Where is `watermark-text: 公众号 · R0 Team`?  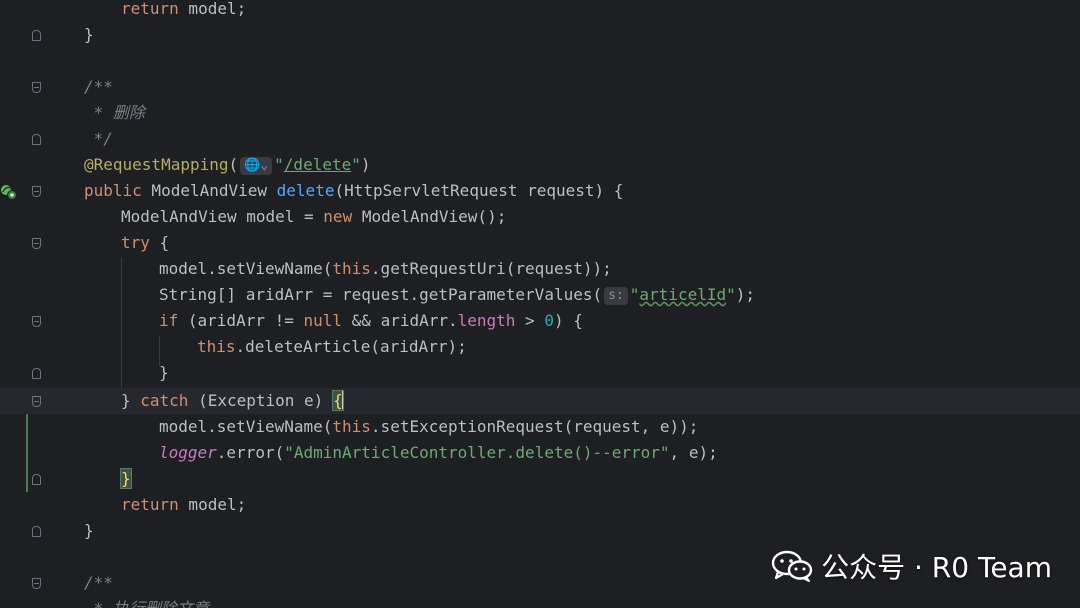
watermark-text: 公众号 · R0 Team is located at coordinates (936, 567).